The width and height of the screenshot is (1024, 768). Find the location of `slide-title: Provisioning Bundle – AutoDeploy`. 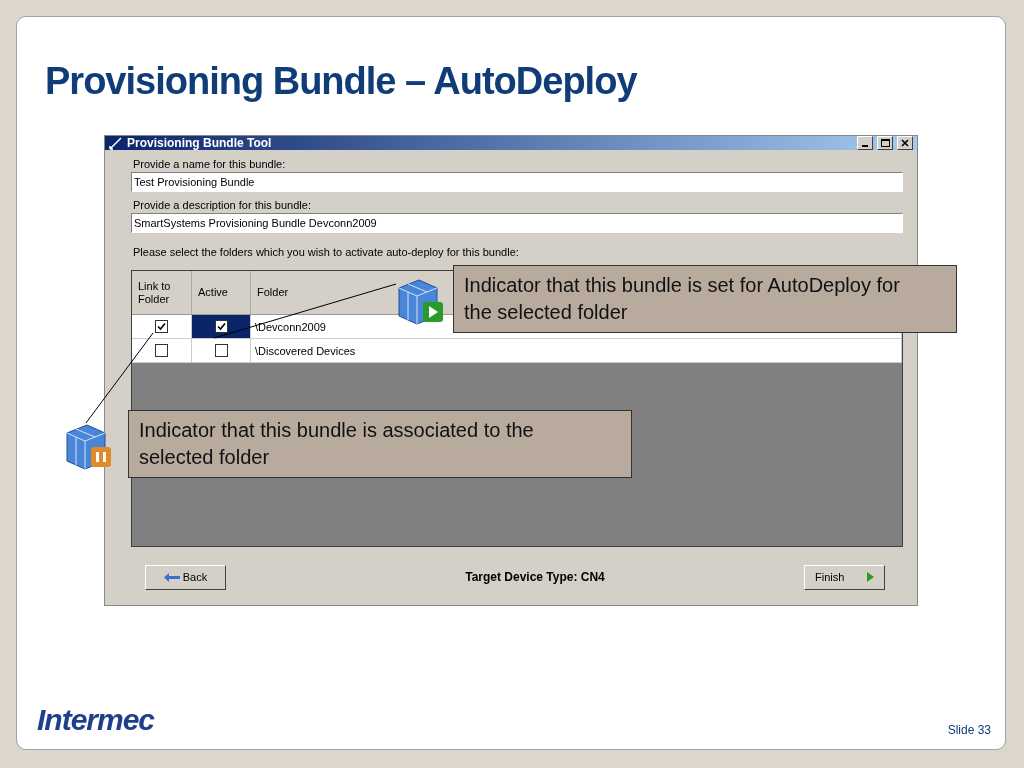

slide-title: Provisioning Bundle – AutoDeploy is located at coordinates (342, 81).